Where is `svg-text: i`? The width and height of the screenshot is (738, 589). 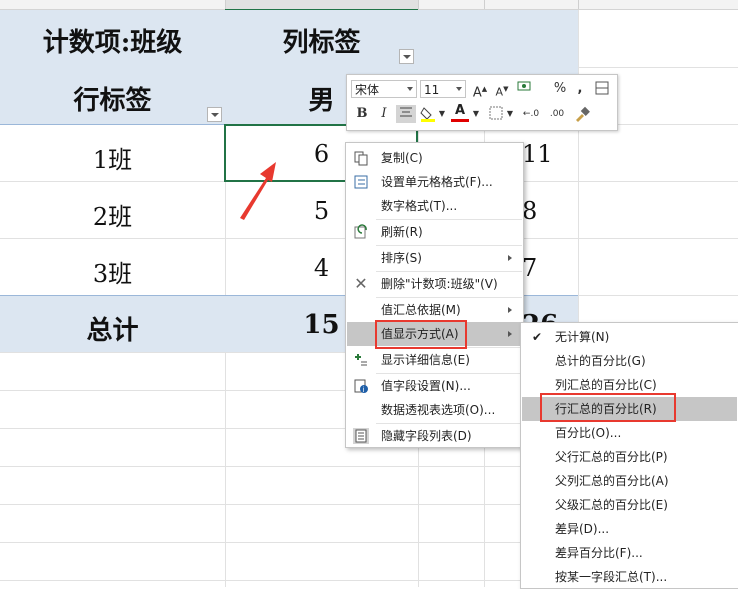 svg-text: i is located at coordinates (364, 390).